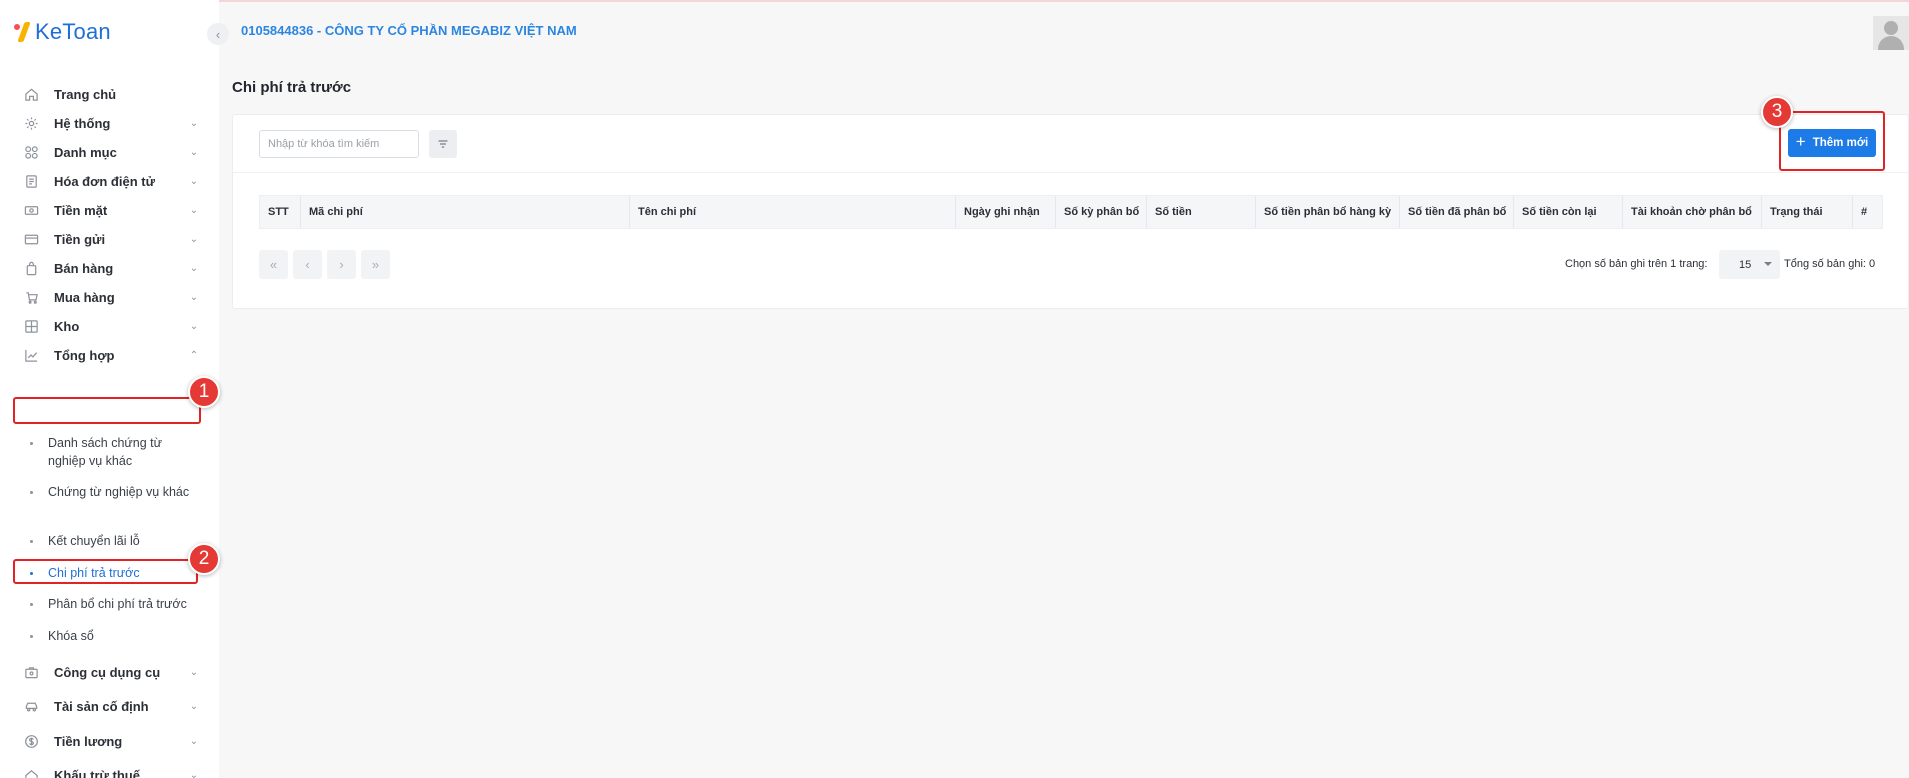 Image resolution: width=1909 pixels, height=778 pixels. I want to click on sidebar-item-tong-hop: Tổng hợp ⌃, so click(108, 355).